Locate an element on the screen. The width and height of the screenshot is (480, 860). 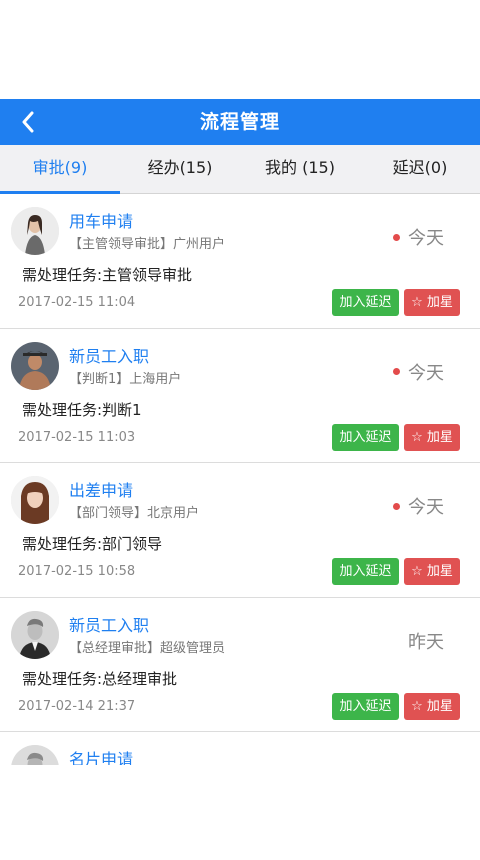
item-time: 2017-02-15 10:58 is located at coordinates (77, 571).